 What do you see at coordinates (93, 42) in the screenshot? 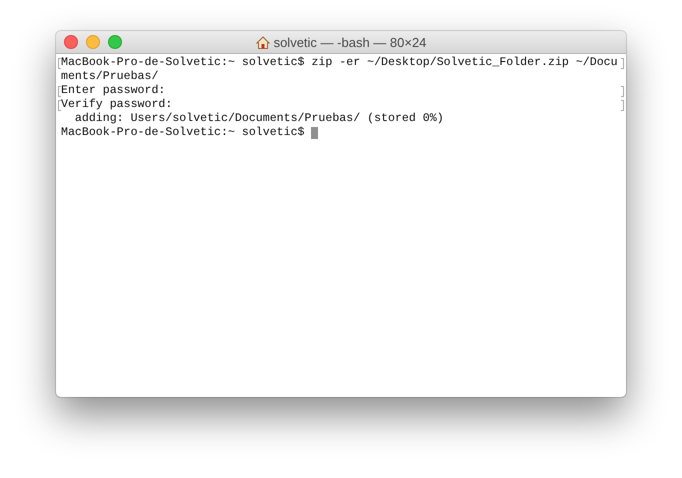
I see `minimize-button` at bounding box center [93, 42].